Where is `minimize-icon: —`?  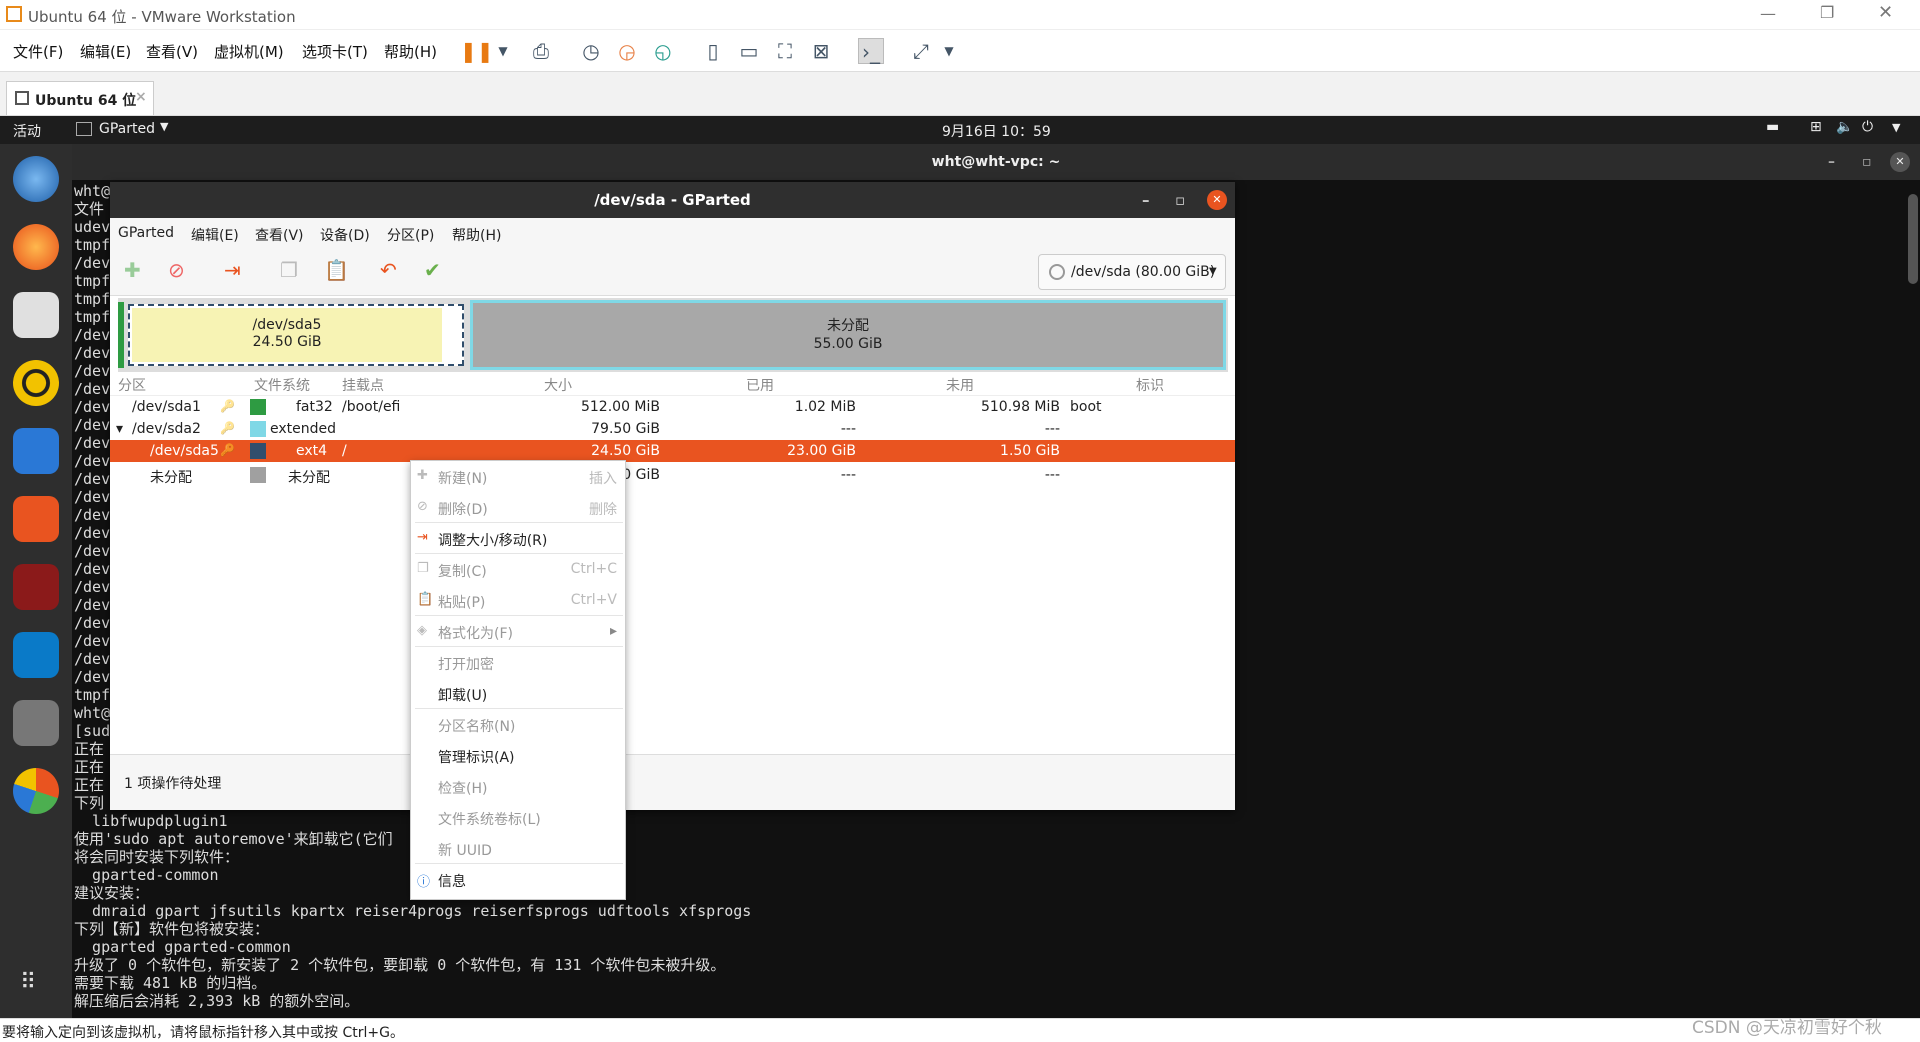 minimize-icon: — is located at coordinates (1768, 13).